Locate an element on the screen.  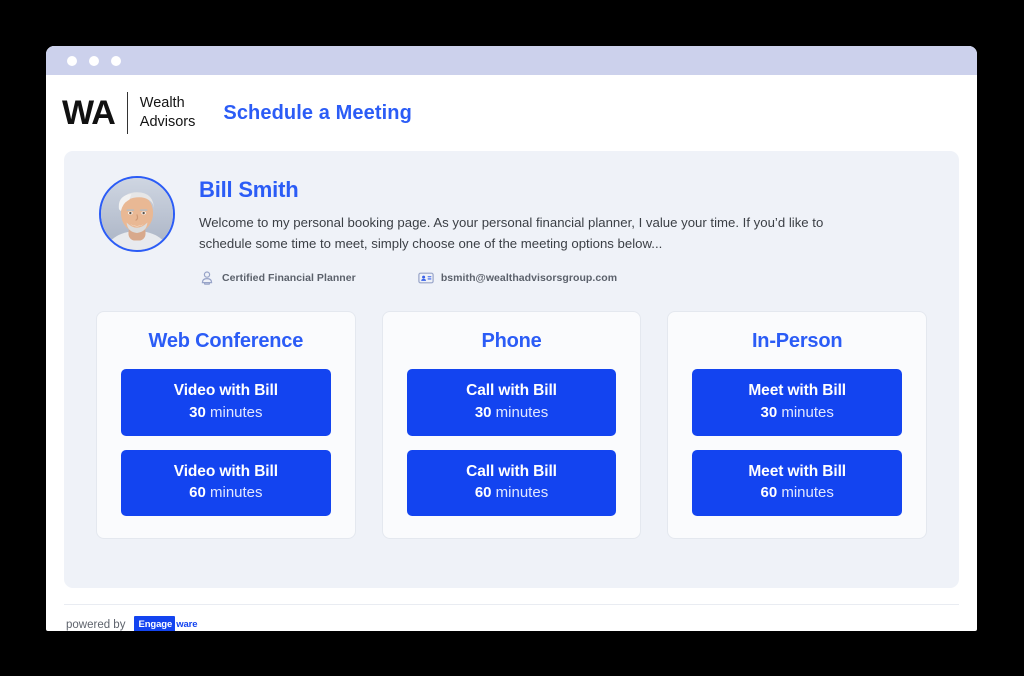
book-meet-60-duration: 60 minutes is located at coordinates (797, 493).